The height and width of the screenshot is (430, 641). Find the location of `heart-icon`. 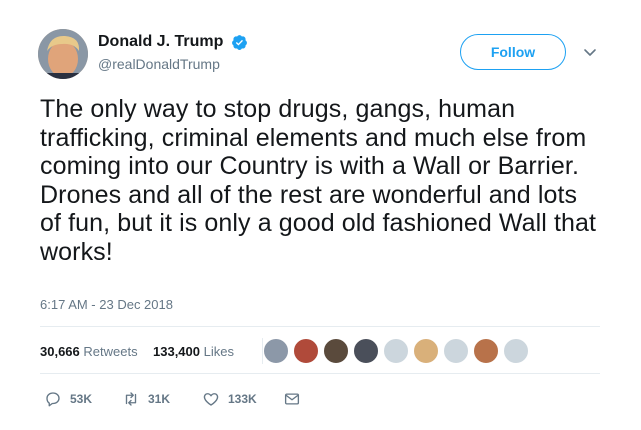

heart-icon is located at coordinates (211, 399).